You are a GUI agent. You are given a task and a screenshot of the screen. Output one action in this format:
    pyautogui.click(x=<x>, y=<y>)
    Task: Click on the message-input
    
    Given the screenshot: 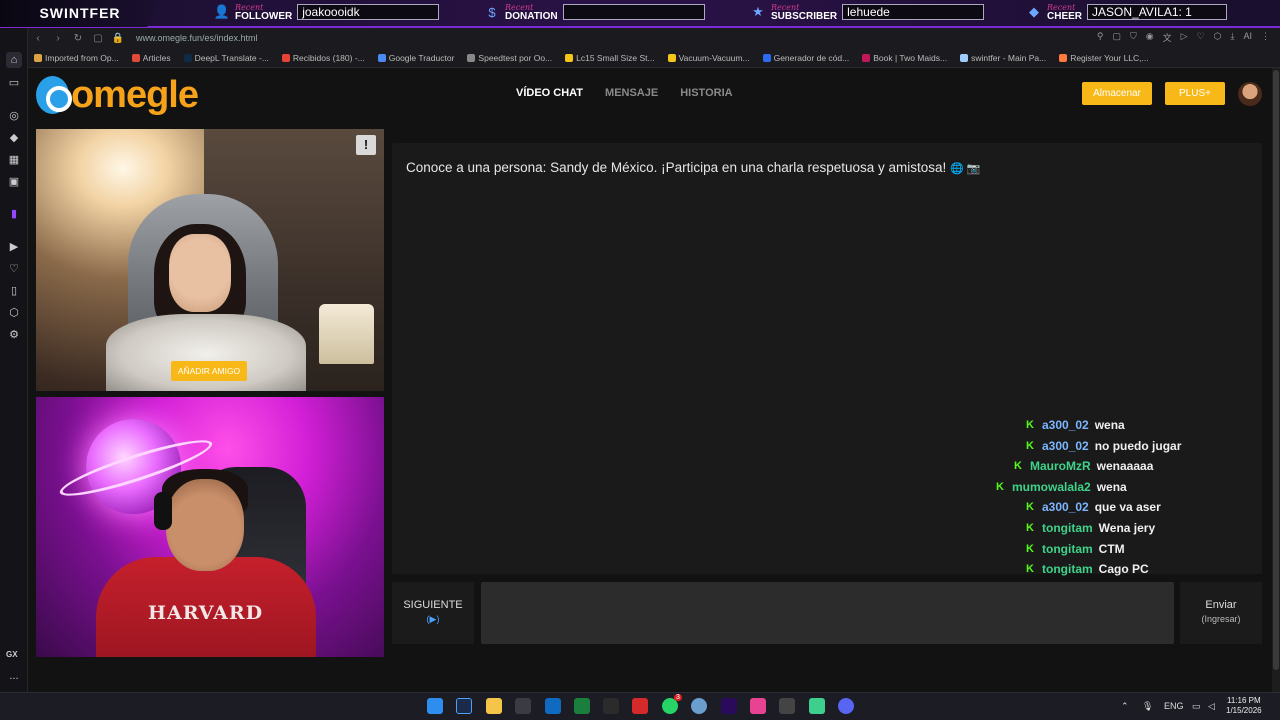 What is the action you would take?
    pyautogui.click(x=827, y=613)
    